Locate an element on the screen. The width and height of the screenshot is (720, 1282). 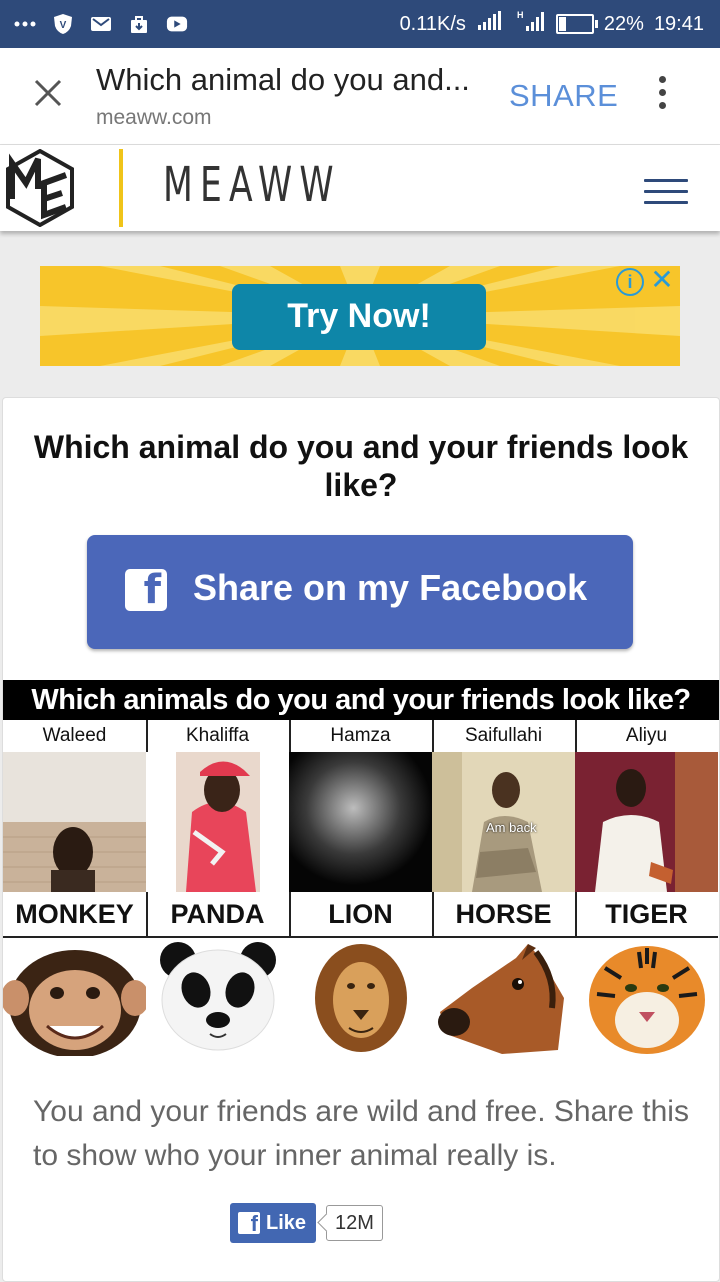
hamburger-menu-icon is located at coordinates (666, 194).